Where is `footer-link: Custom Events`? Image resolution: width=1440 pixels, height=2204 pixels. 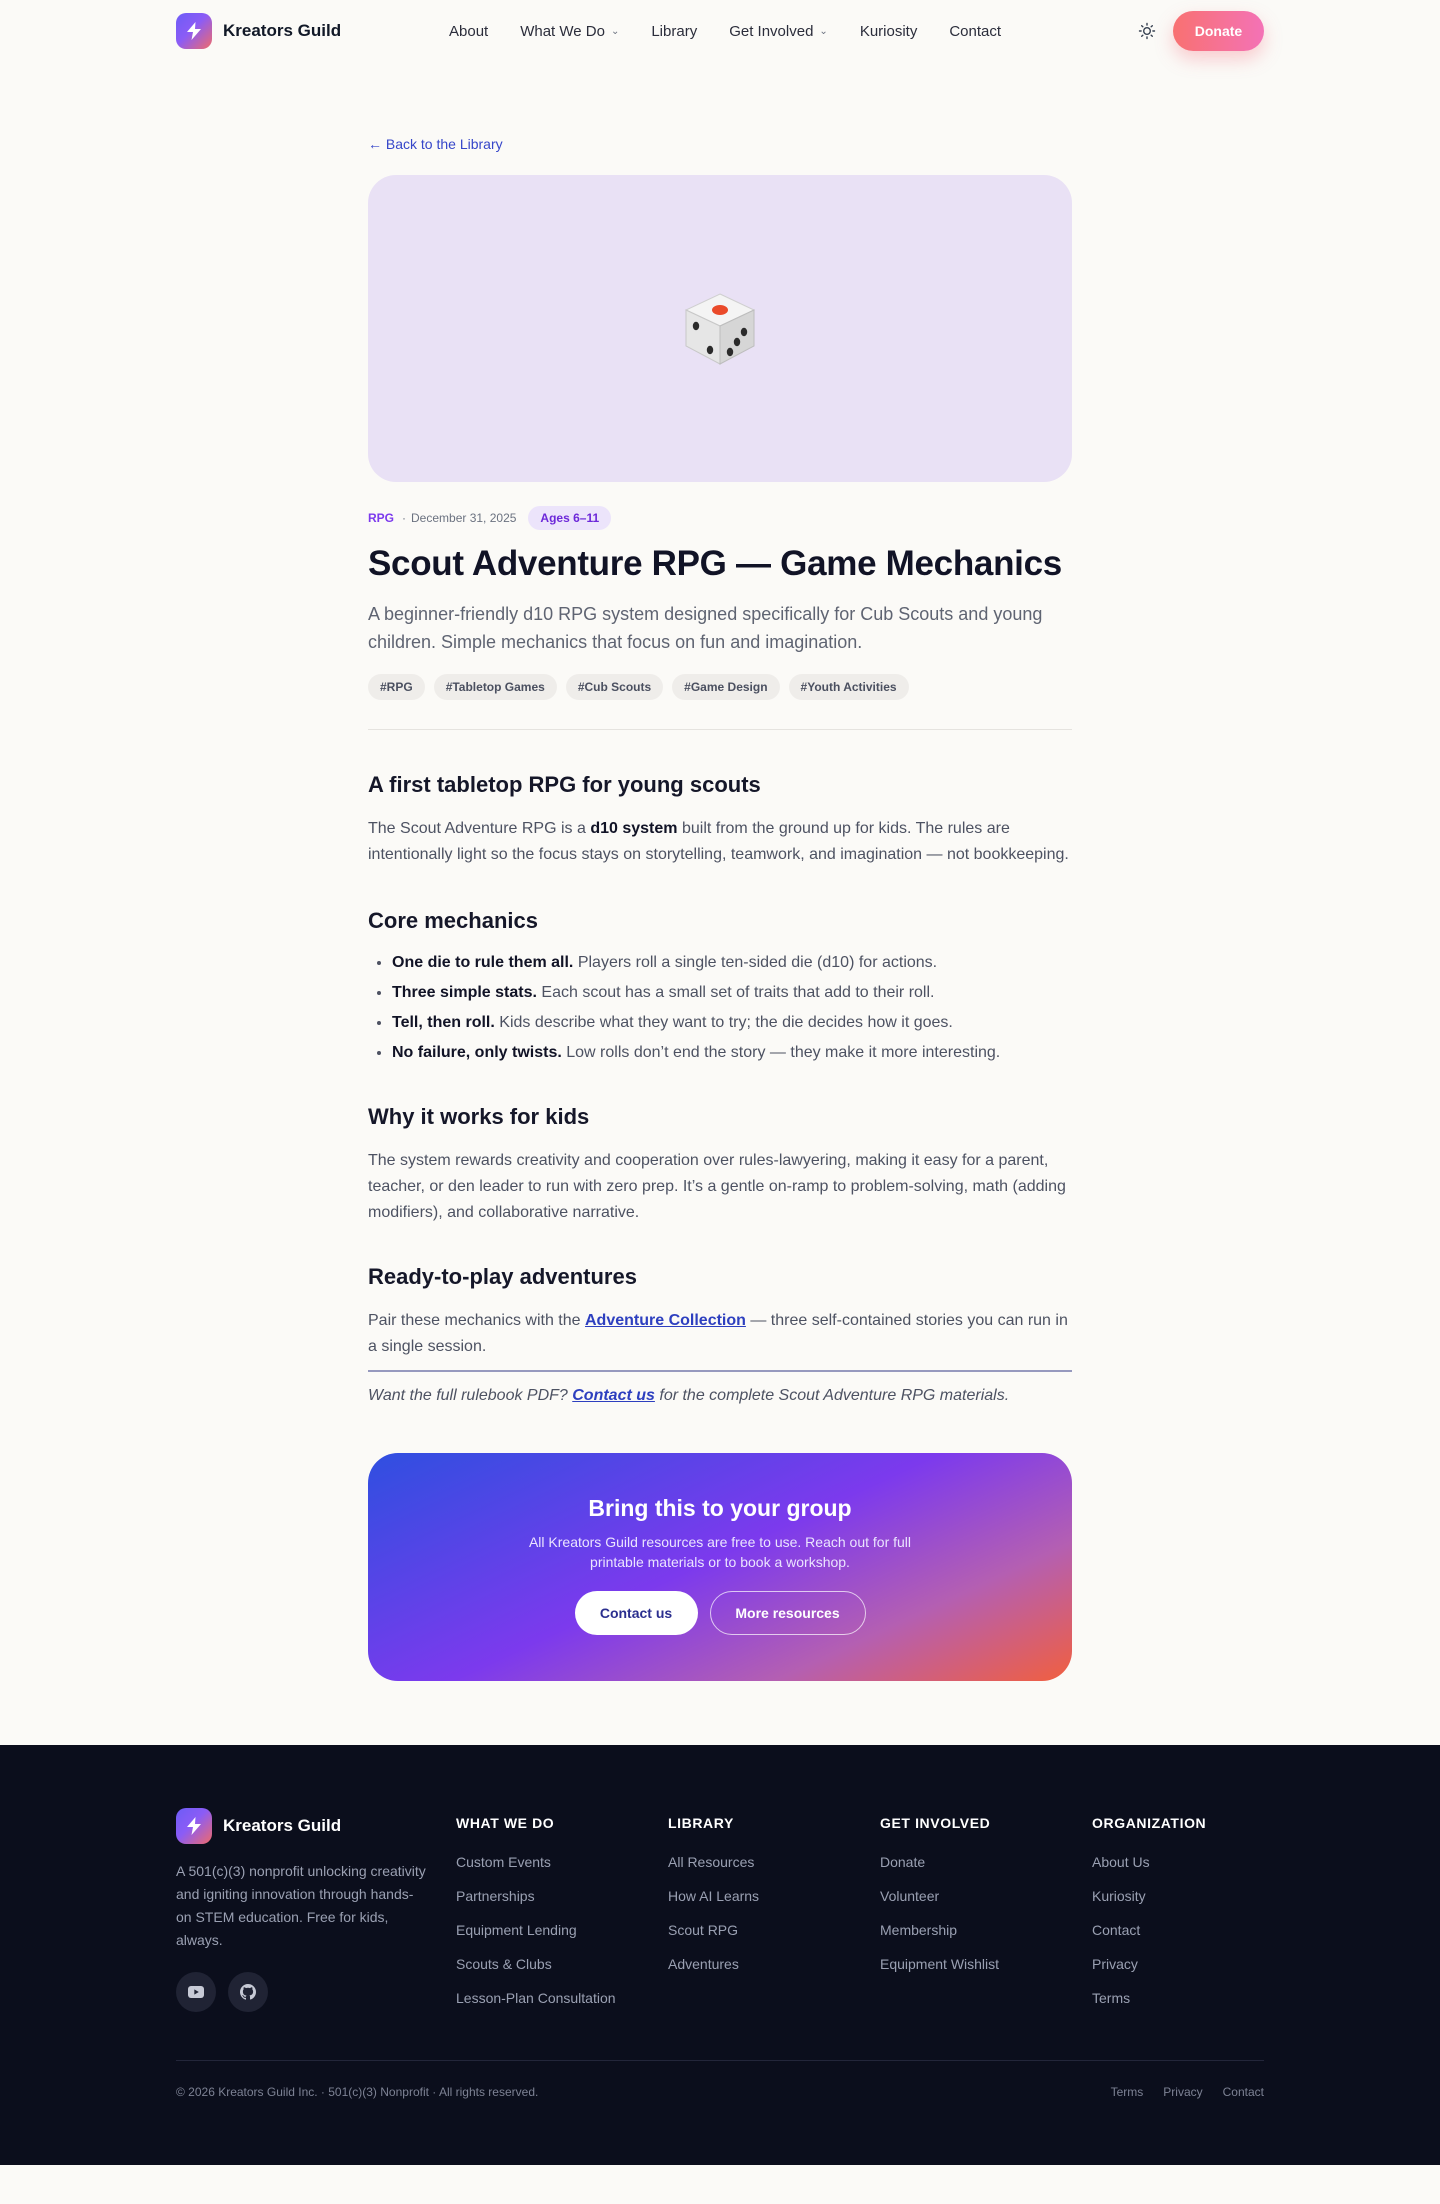
footer-link: Custom Events is located at coordinates (536, 1862).